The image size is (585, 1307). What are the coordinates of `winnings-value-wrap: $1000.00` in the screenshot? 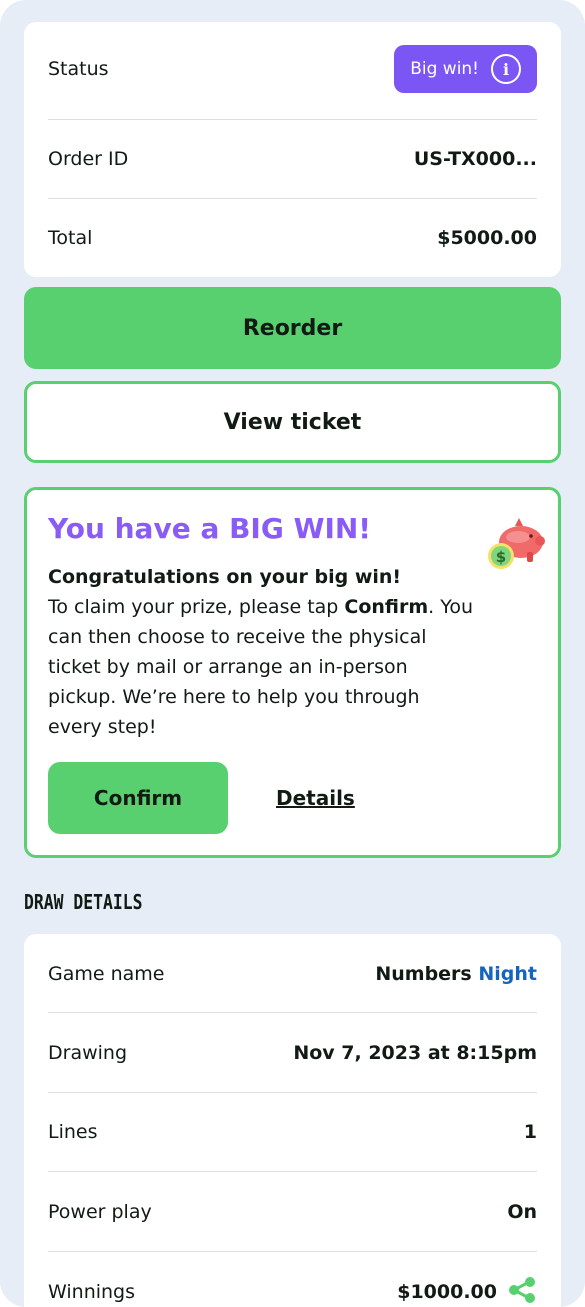 It's located at (467, 1291).